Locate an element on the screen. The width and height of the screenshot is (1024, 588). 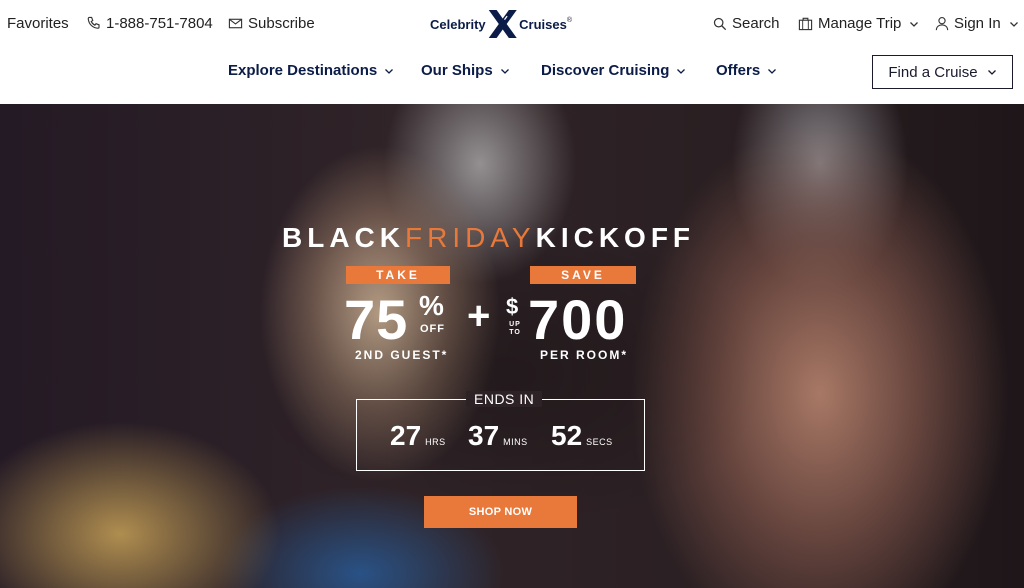
logo-registered: ® is located at coordinates (569, 20).